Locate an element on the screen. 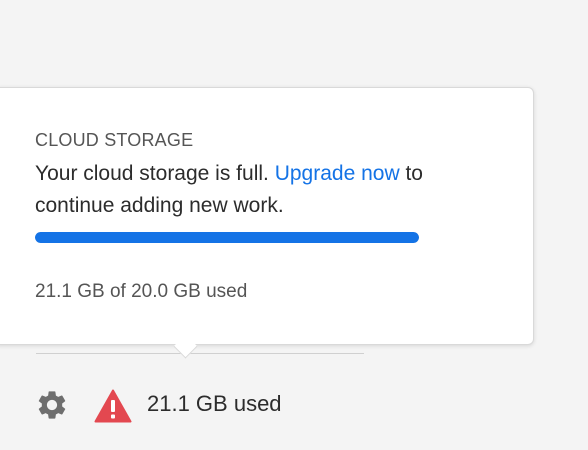  warning-triangle-icon is located at coordinates (113, 406).